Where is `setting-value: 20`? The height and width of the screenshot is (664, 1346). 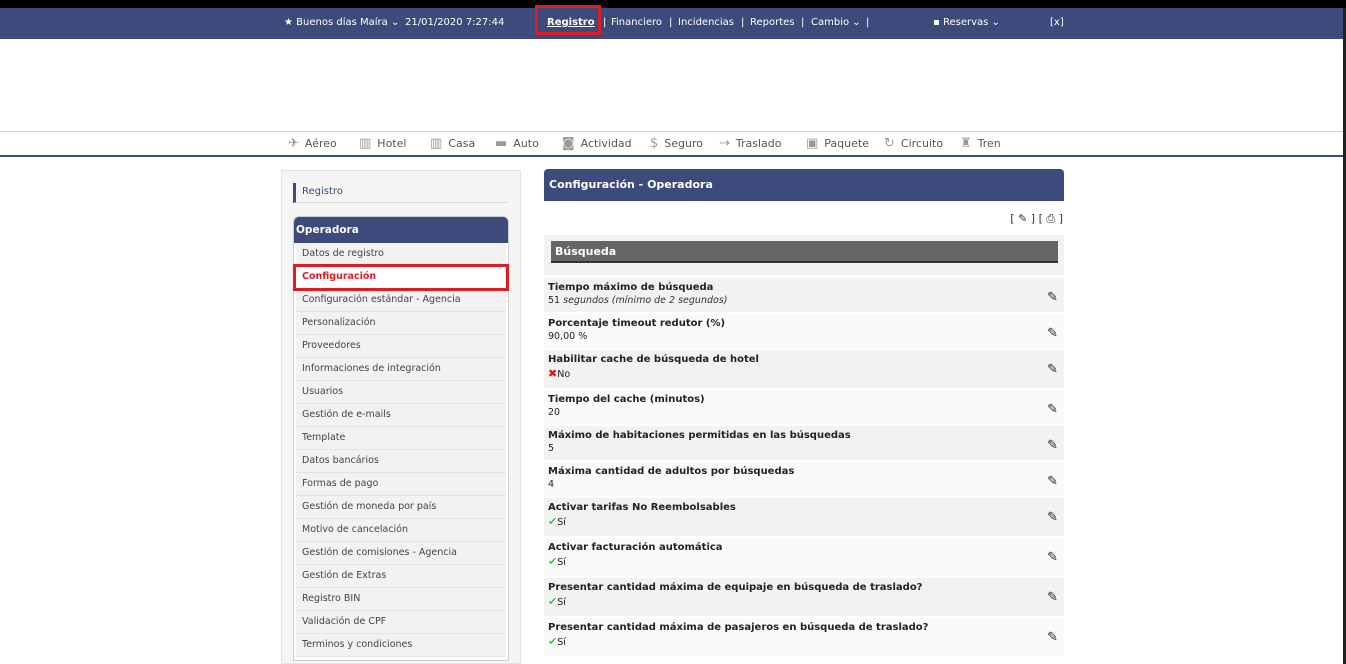
setting-value: 20 is located at coordinates (804, 412).